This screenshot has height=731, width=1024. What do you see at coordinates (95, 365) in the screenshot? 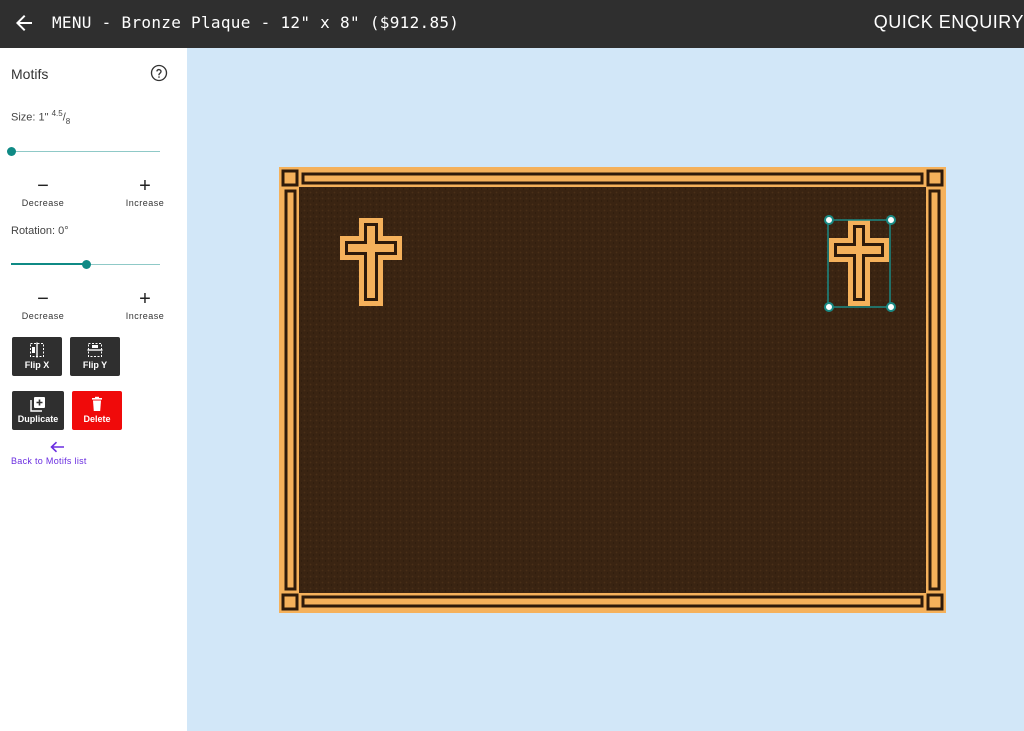
I see `flip-y-label: Flip Y` at bounding box center [95, 365].